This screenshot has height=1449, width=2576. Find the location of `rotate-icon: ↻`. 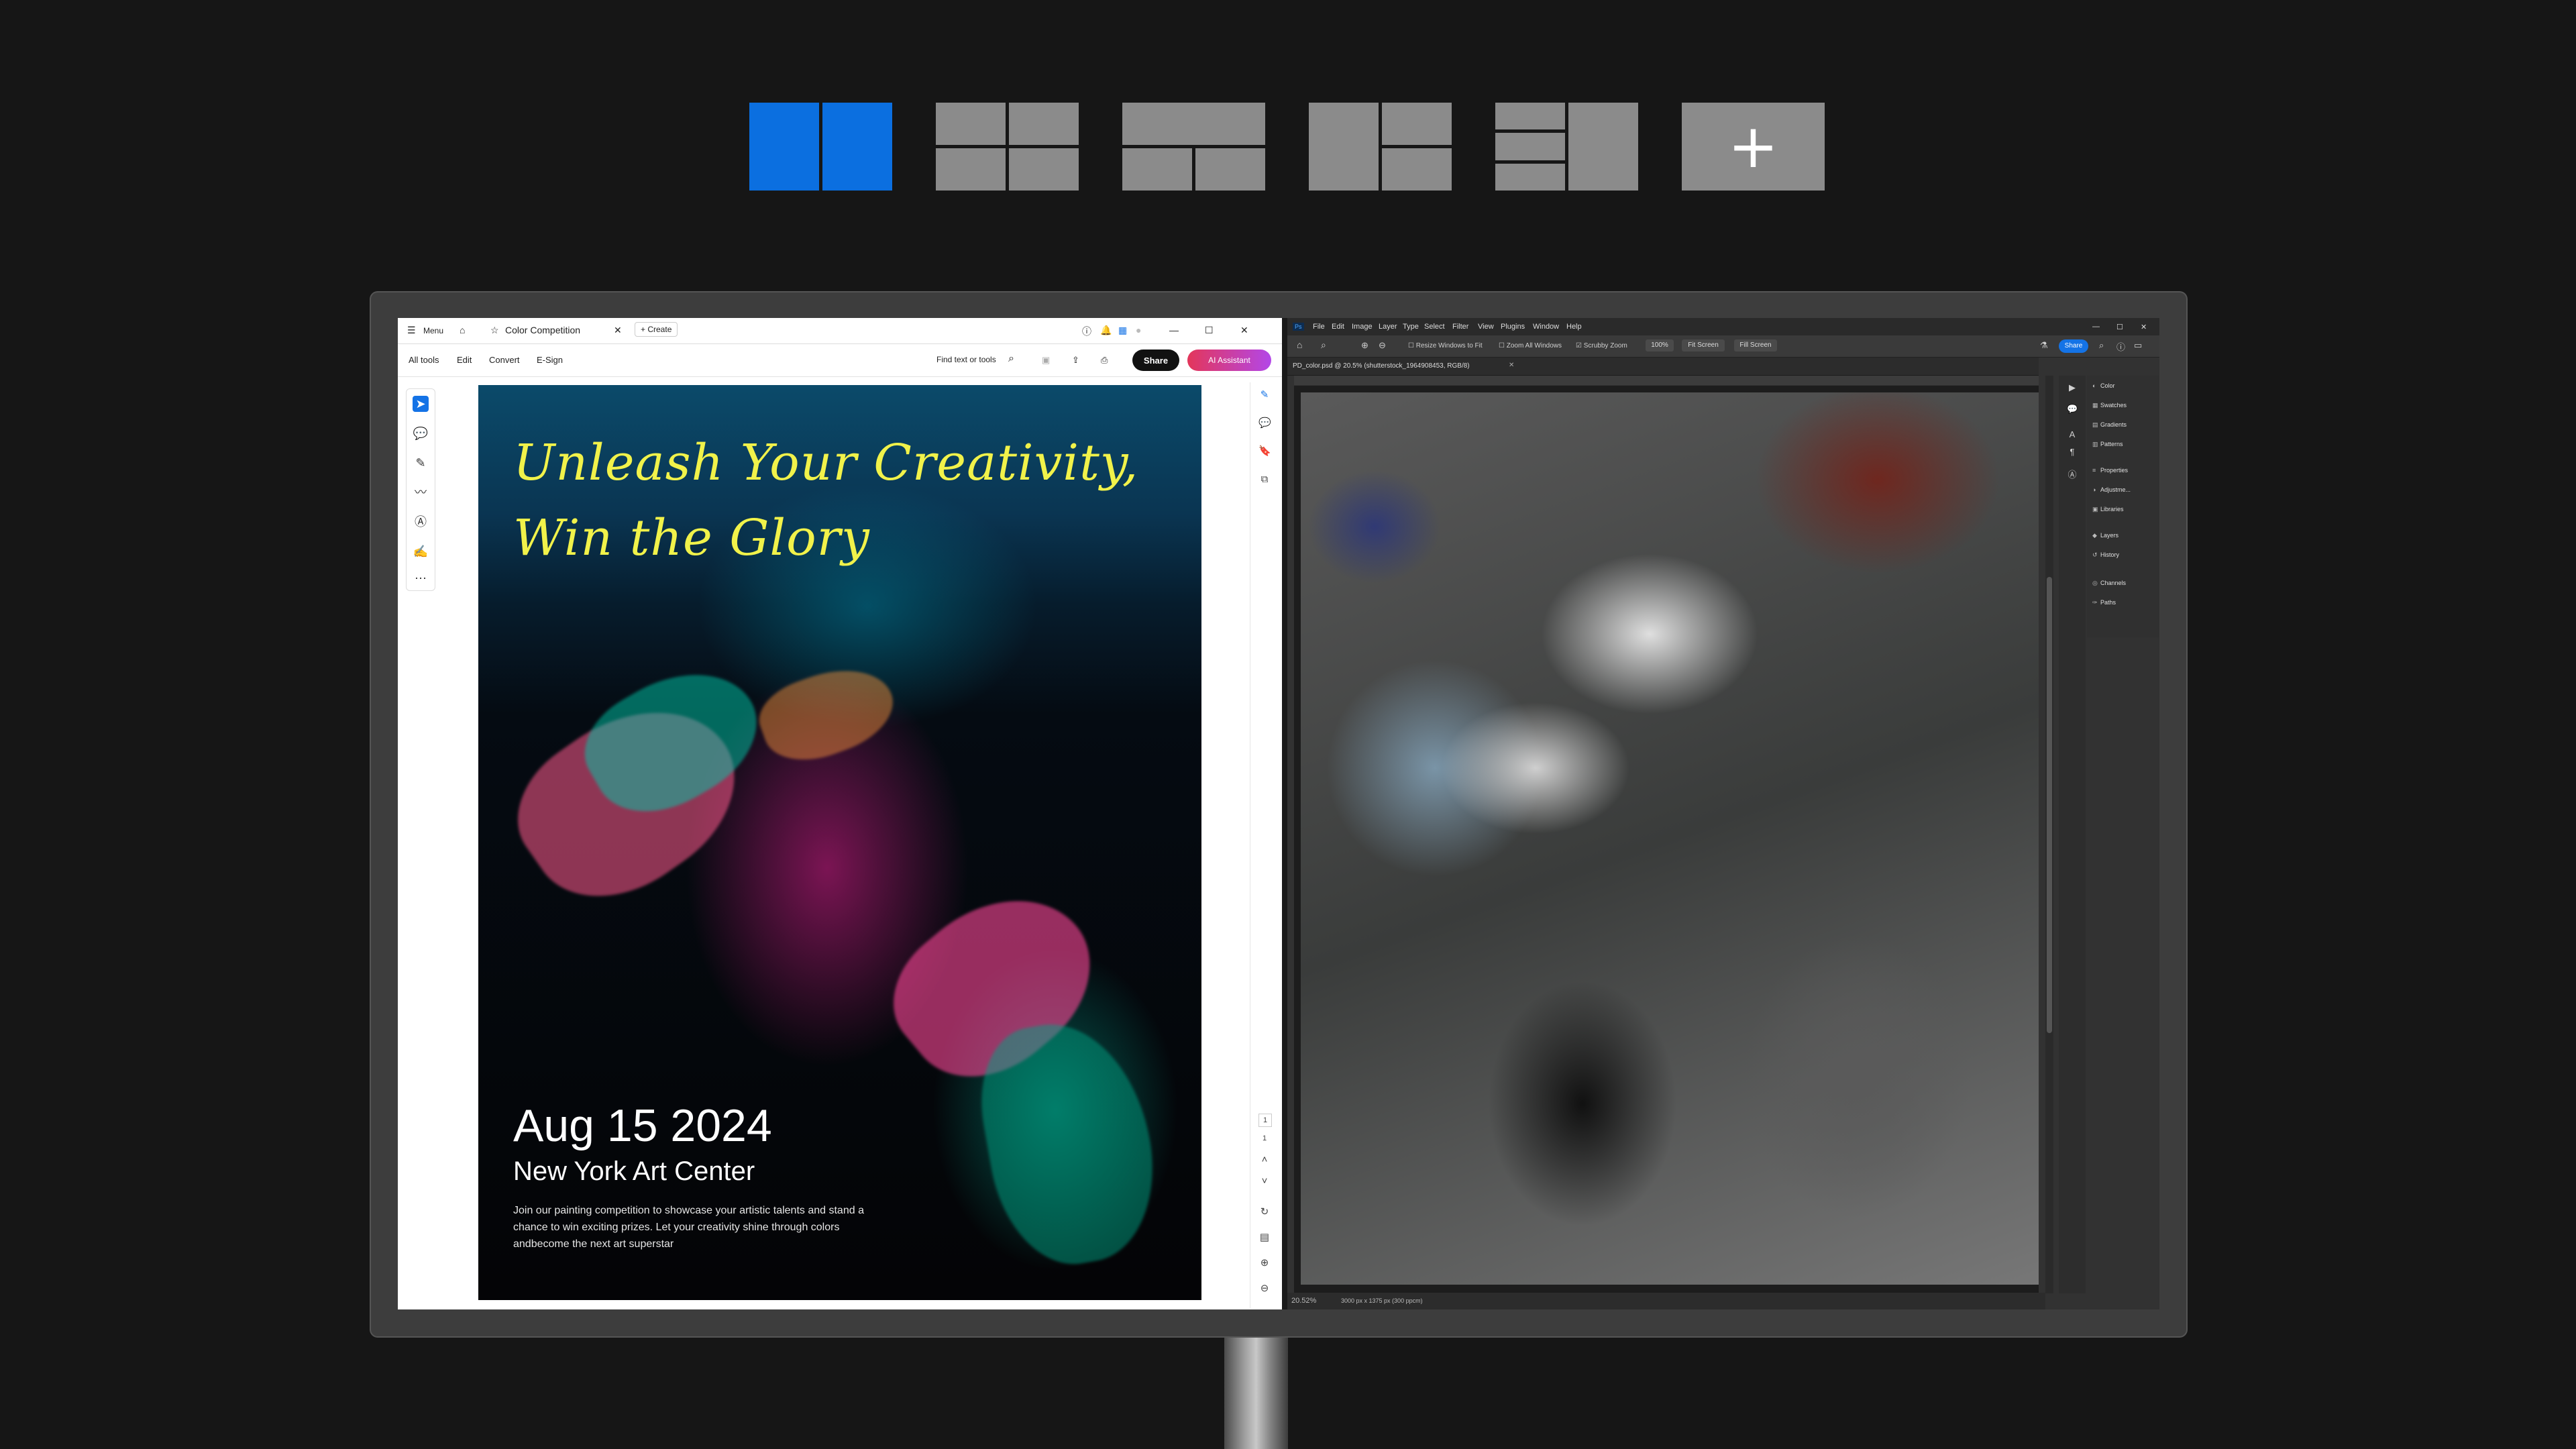

rotate-icon: ↻ is located at coordinates (1264, 1212).